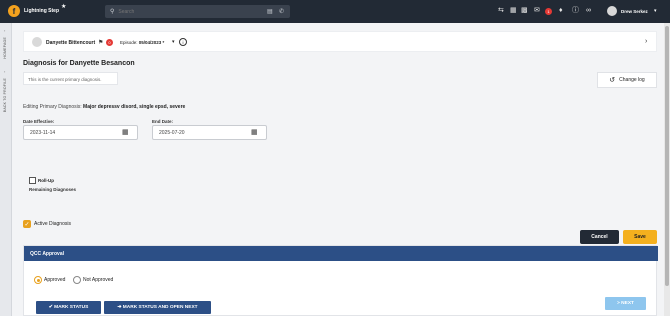 The width and height of the screenshot is (670, 316). I want to click on page-title: Diagnosis for Danyette Besancon, so click(79, 63).